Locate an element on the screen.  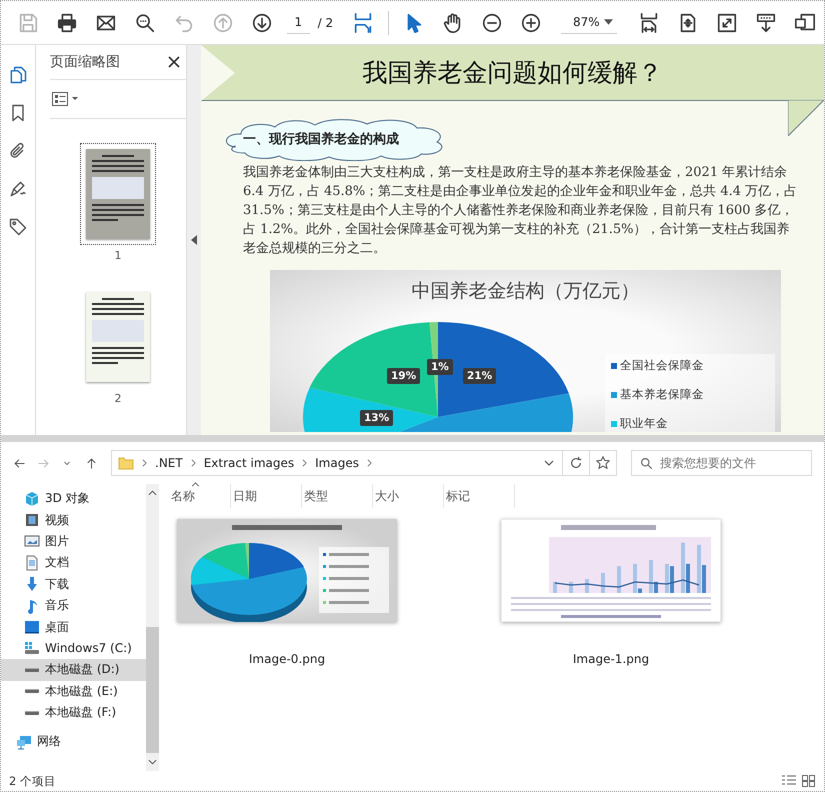
breadcrumb-item: Extract images is located at coordinates (249, 463).